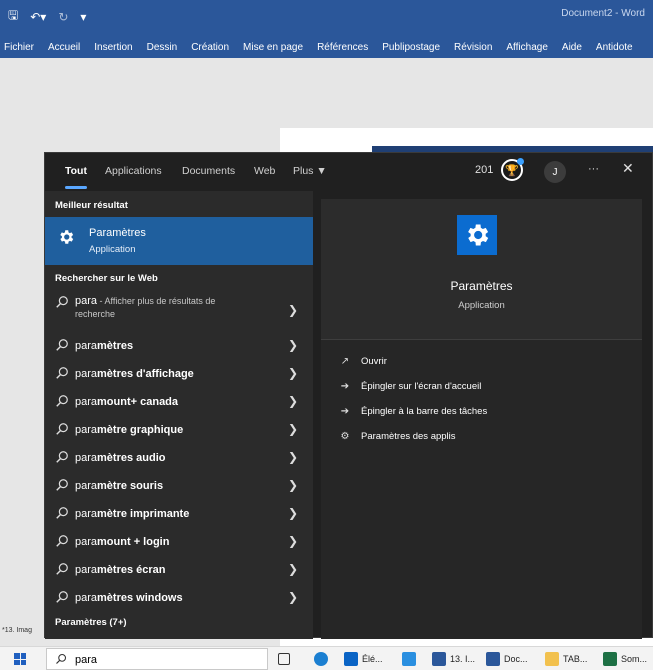  Describe the element at coordinates (481, 339) in the screenshot. I see `detail-divider` at that location.